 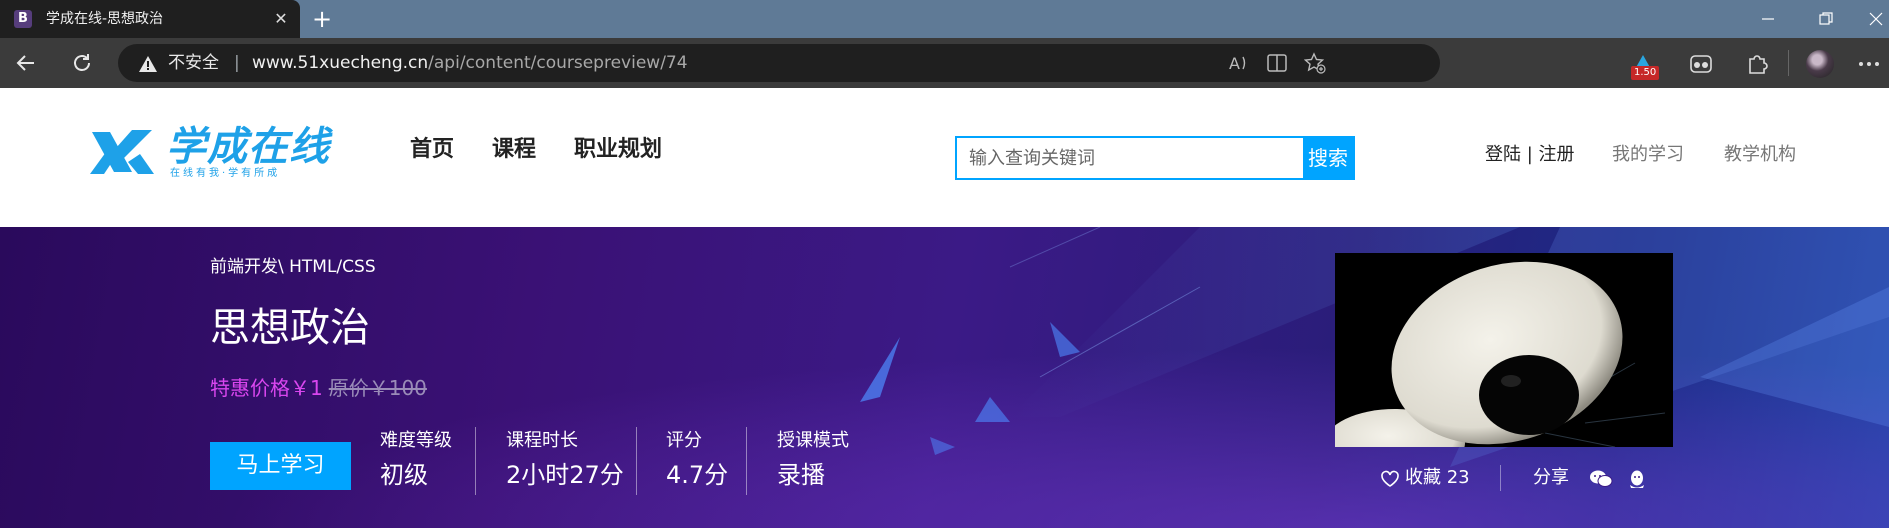 I want to click on url-path: /api/content/coursepreview/74, so click(x=558, y=63).